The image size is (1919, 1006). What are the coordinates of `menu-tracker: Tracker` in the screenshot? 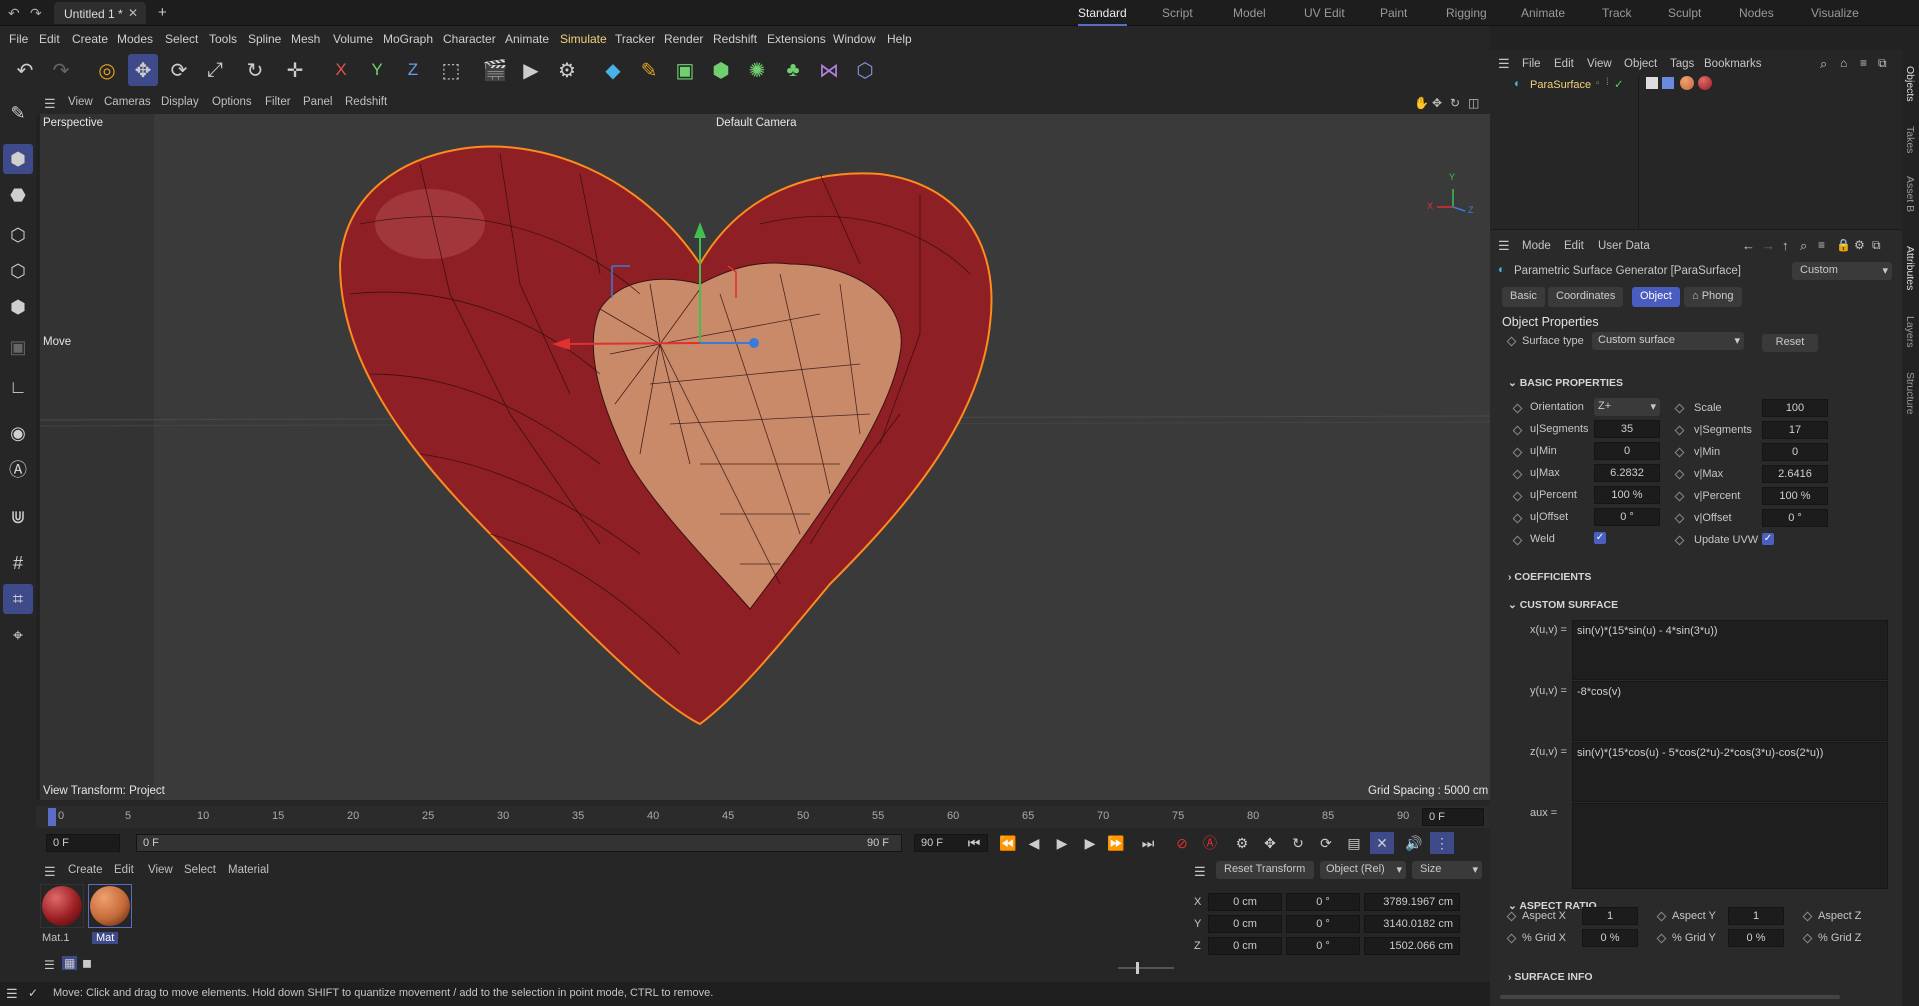 It's located at (635, 39).